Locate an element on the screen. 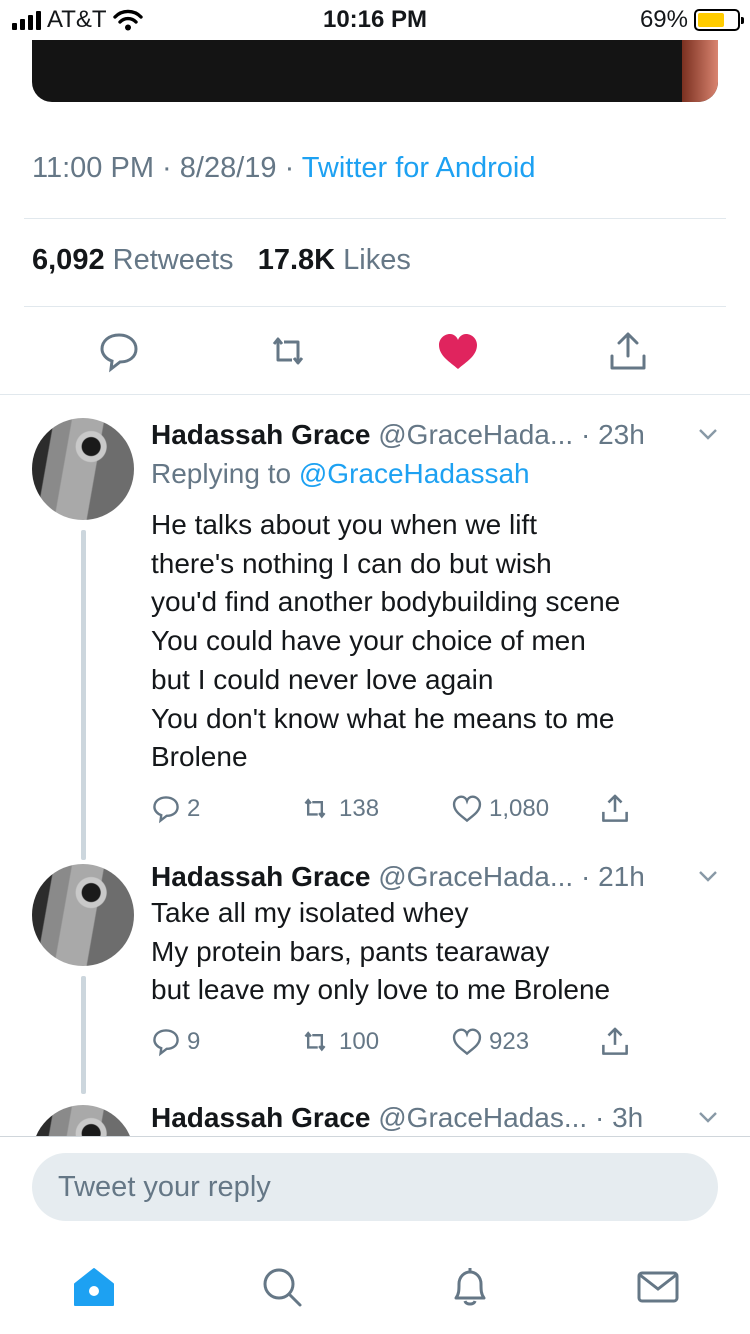  tweet-meta: 11:00 PM · 8/28/19 · Twitter for Android is located at coordinates (284, 168).